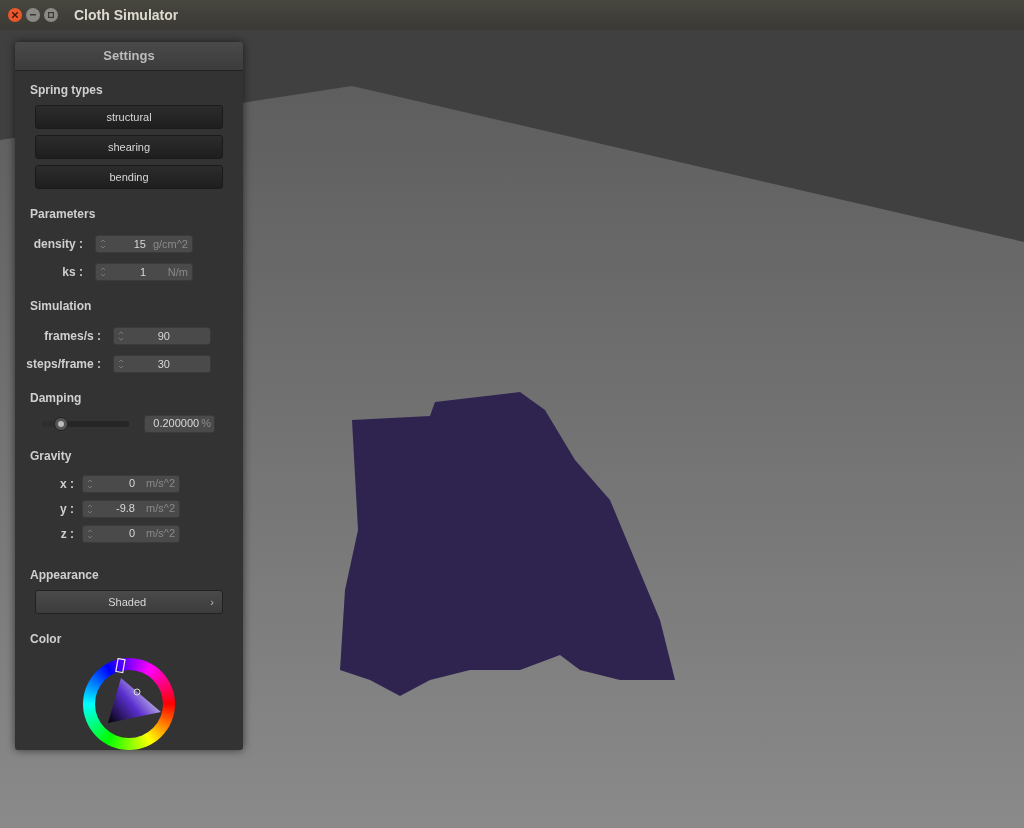 Image resolution: width=1024 pixels, height=828 pixels. Describe the element at coordinates (129, 177) in the screenshot. I see `spring-type-button: bending` at that location.